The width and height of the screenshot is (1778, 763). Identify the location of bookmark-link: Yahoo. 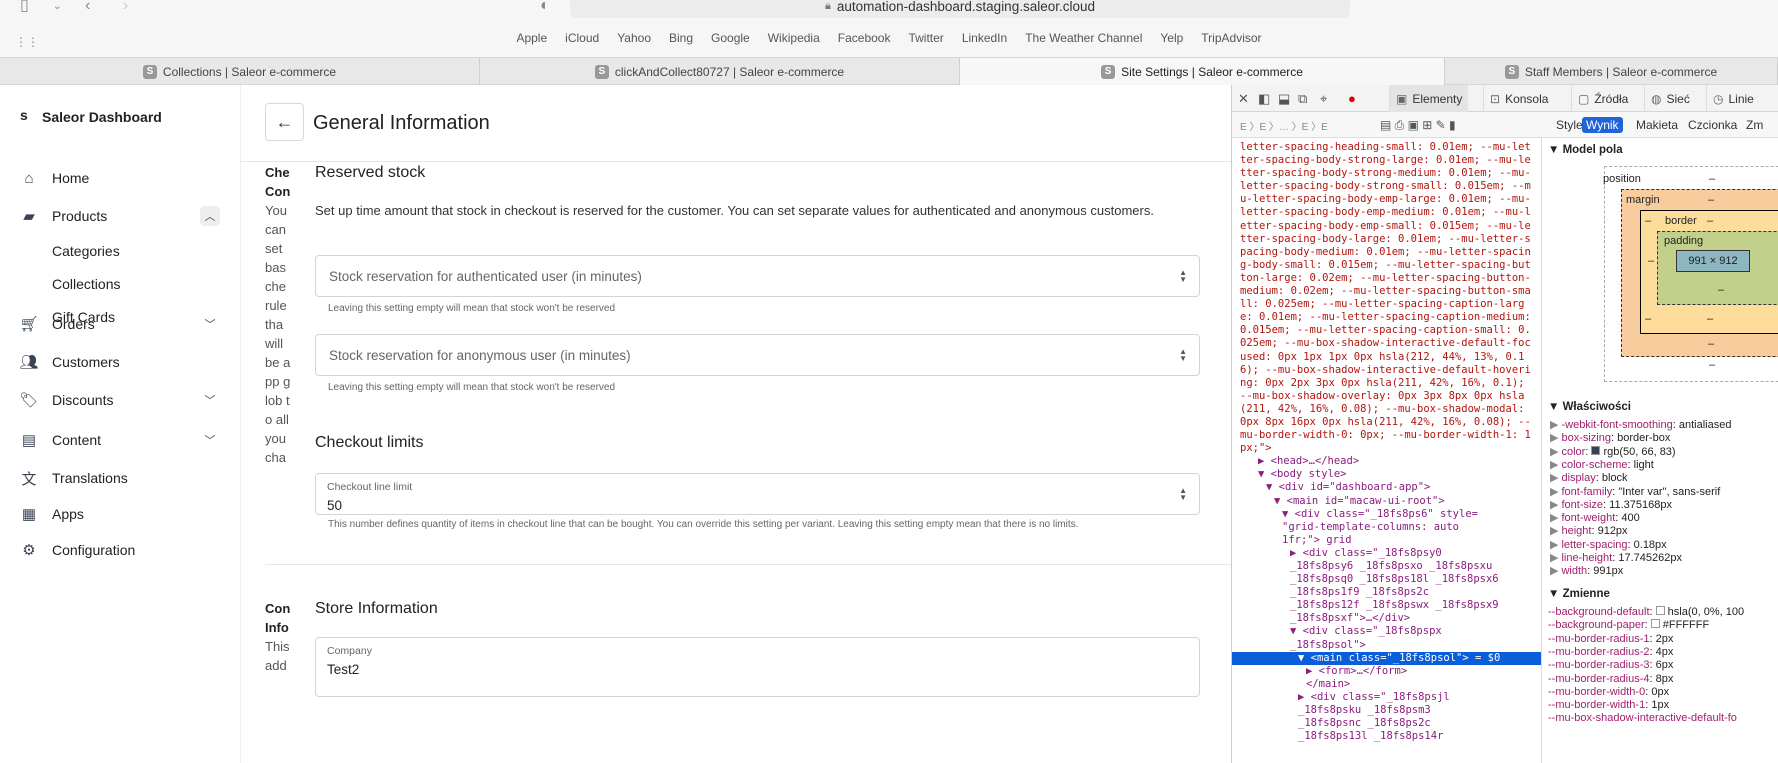
(634, 41).